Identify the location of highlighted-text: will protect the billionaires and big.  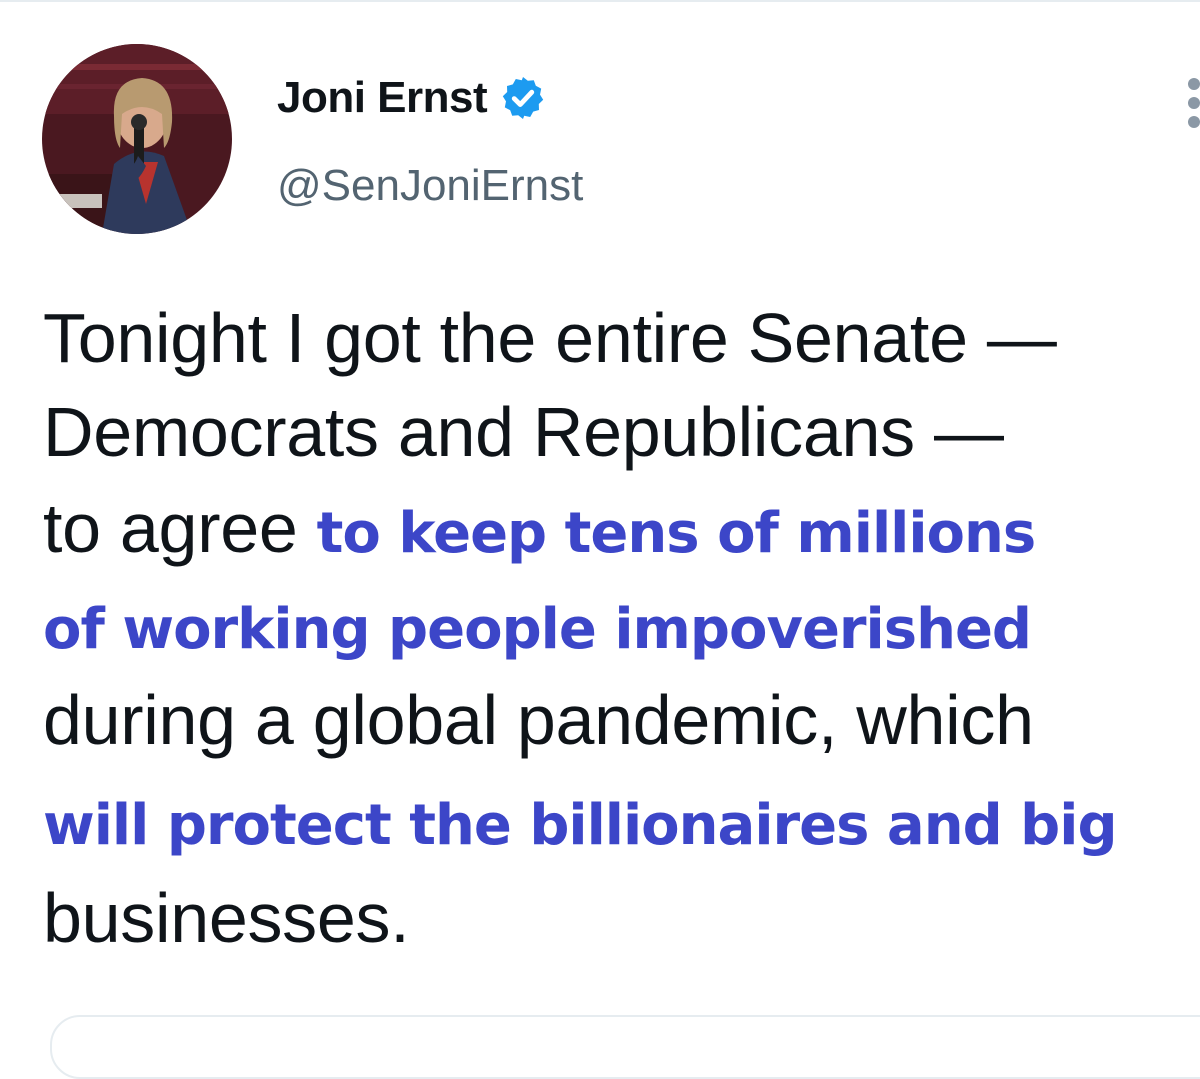
(580, 825).